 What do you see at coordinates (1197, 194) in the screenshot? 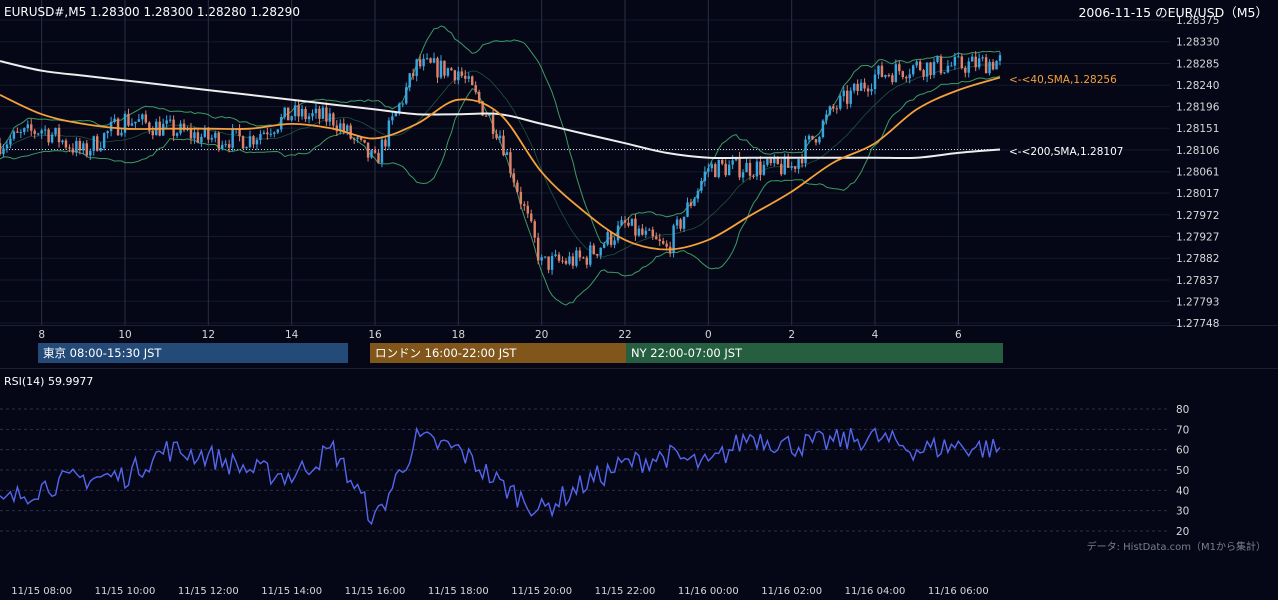
I see `price-tick-label: 1.28017` at bounding box center [1197, 194].